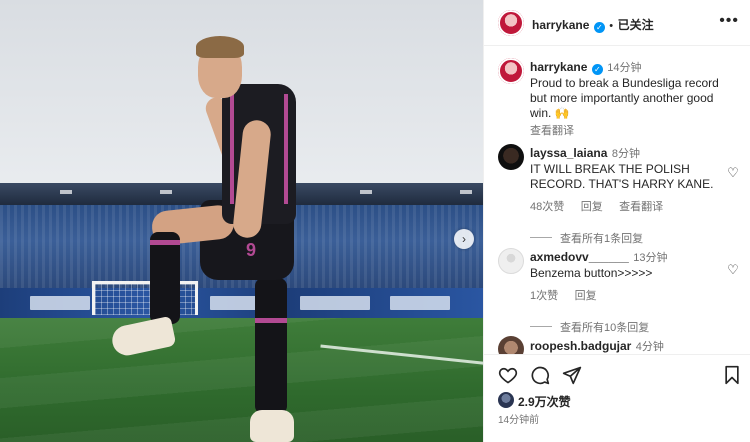 This screenshot has width=750, height=442. Describe the element at coordinates (580, 346) in the screenshot. I see `comment-username: roopesh.badgujar` at that location.